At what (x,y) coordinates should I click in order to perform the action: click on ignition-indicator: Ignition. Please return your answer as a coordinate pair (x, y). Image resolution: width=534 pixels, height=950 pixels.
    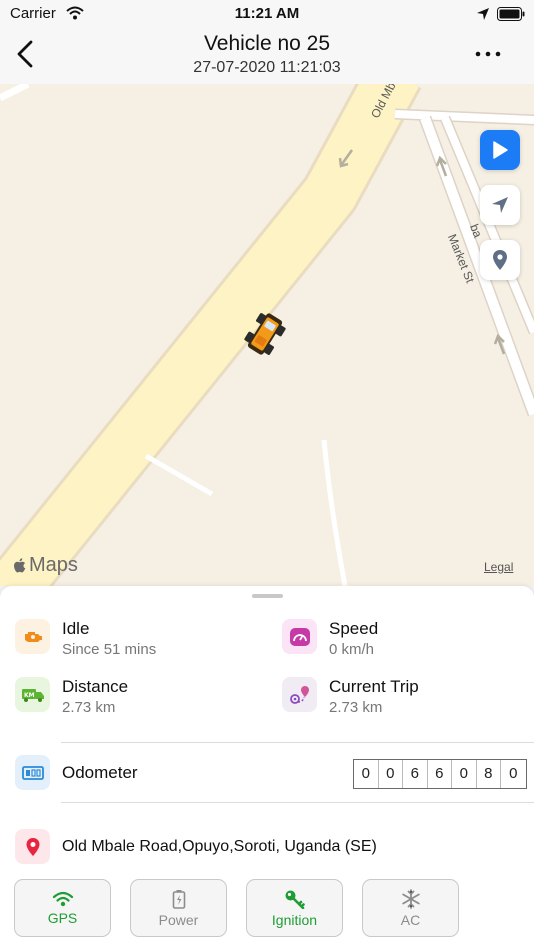
    Looking at the image, I should click on (294, 908).